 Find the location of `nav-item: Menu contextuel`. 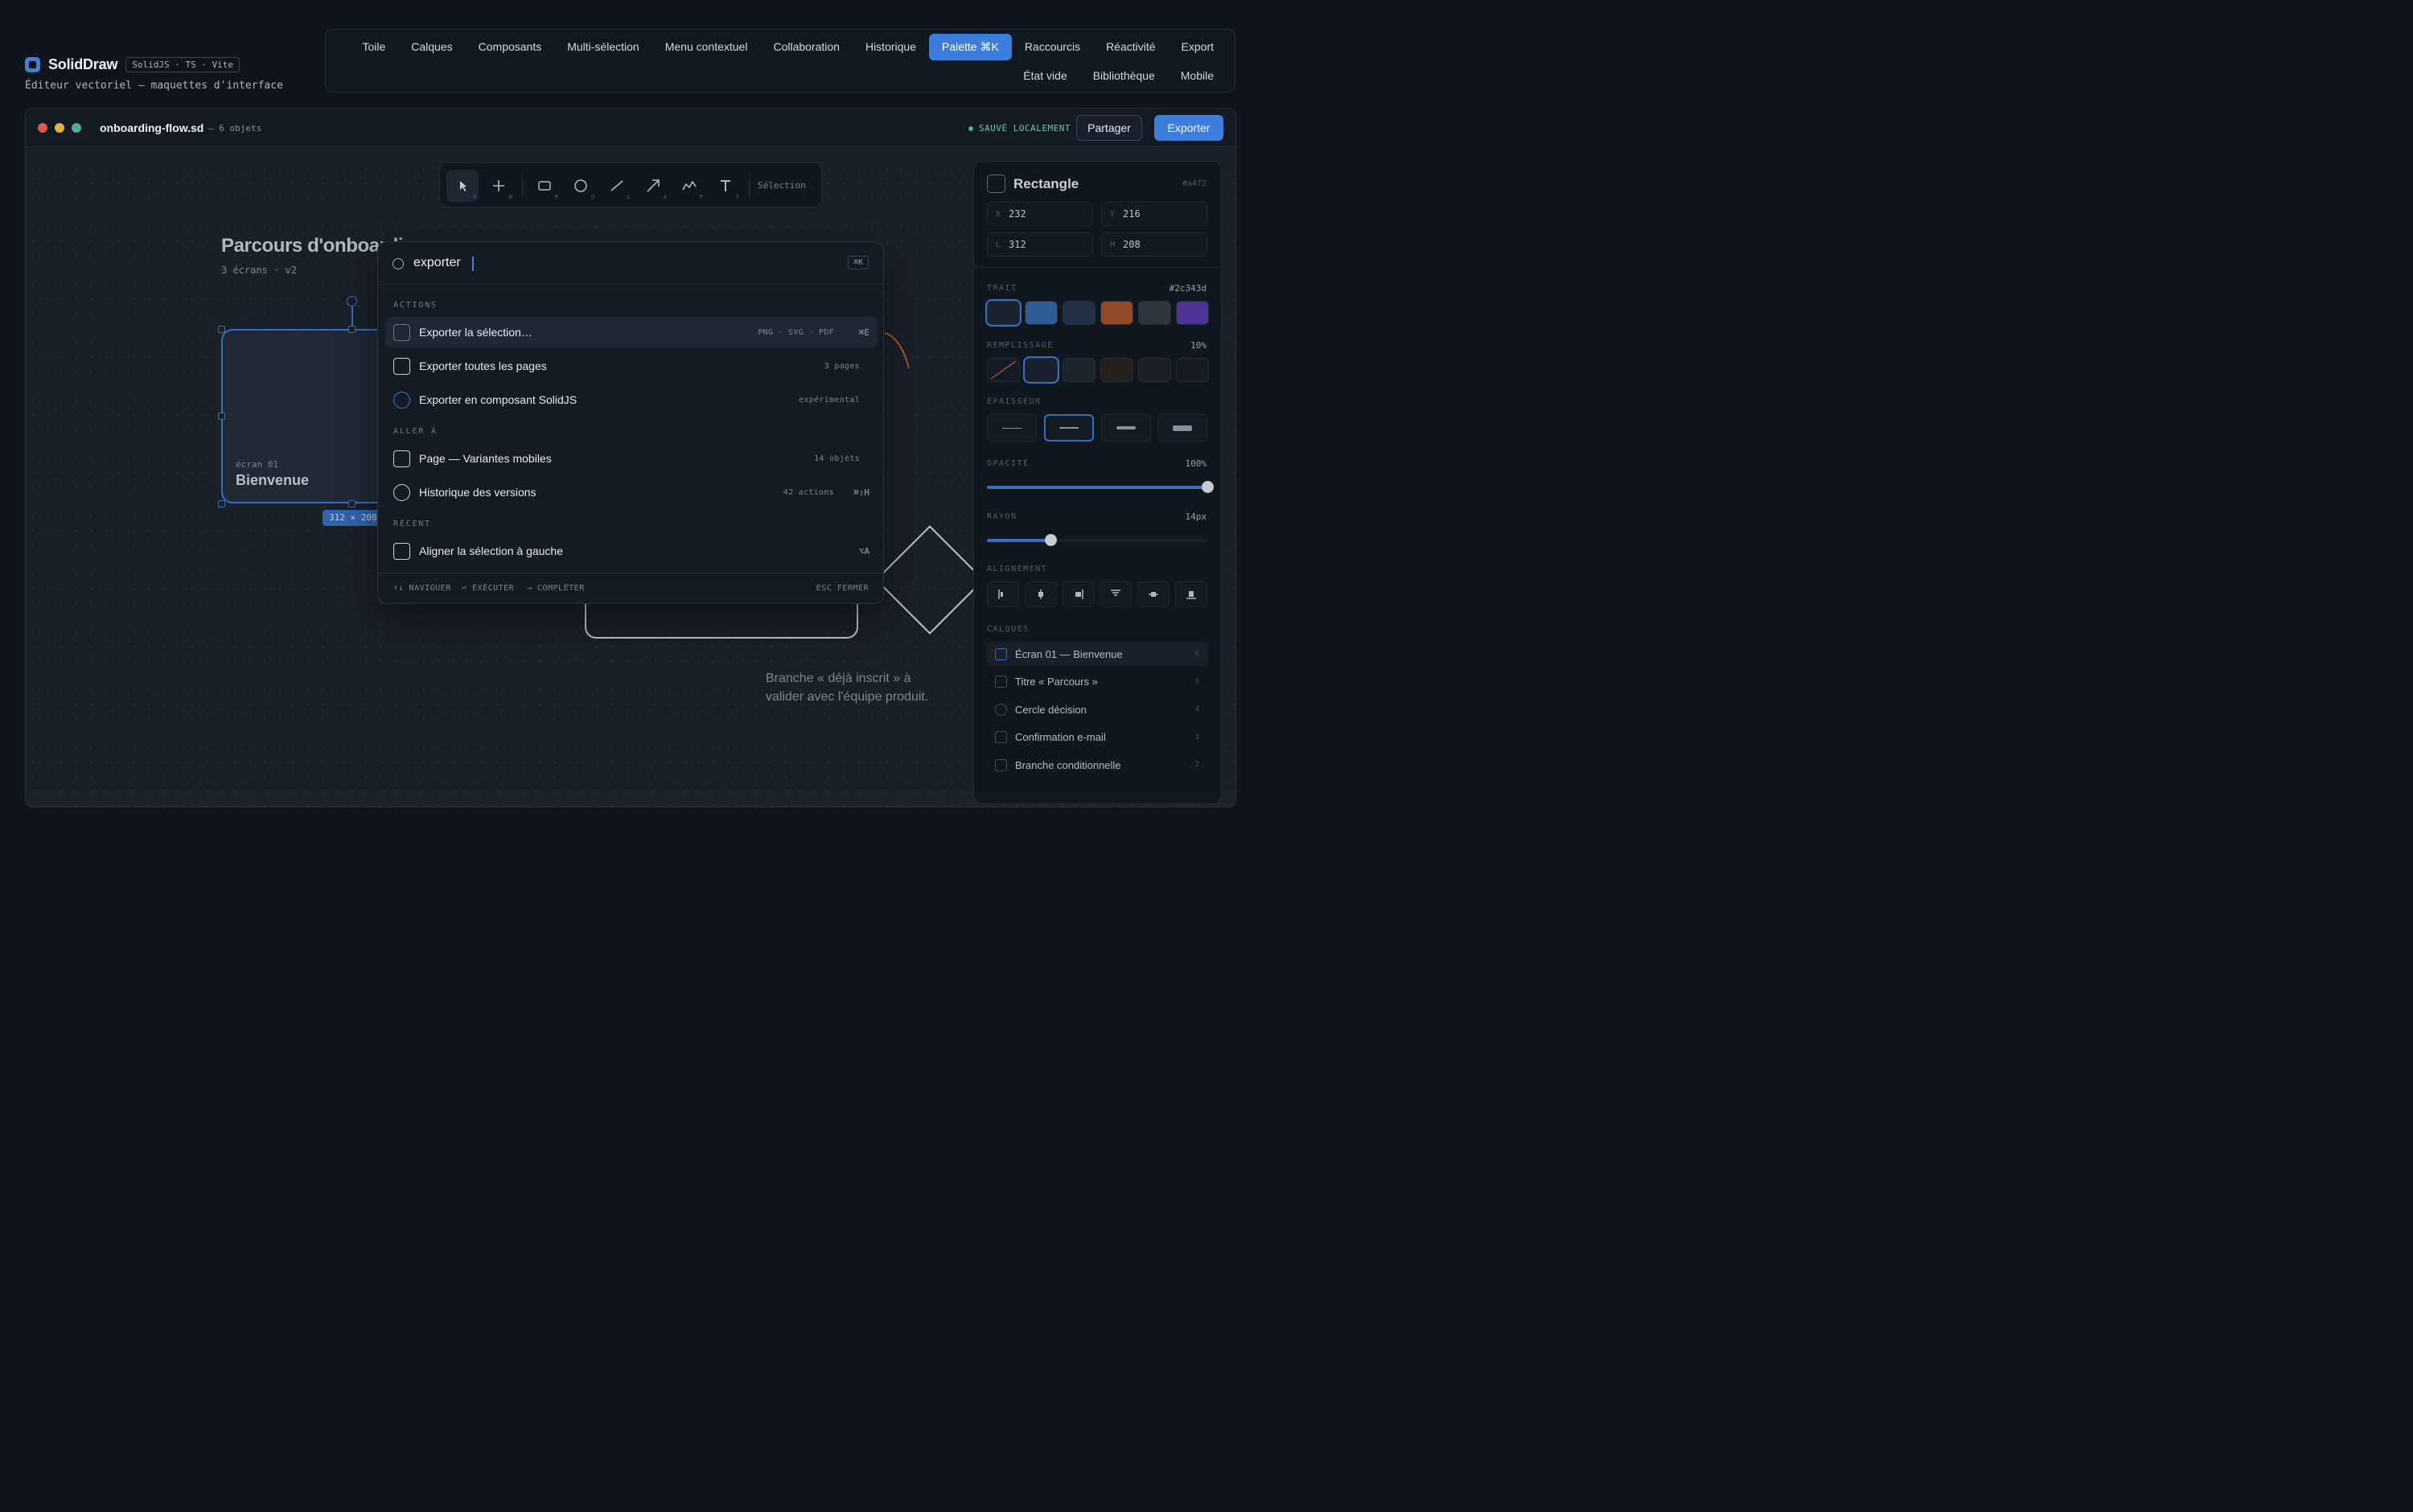

nav-item: Menu contextuel is located at coordinates (707, 47).